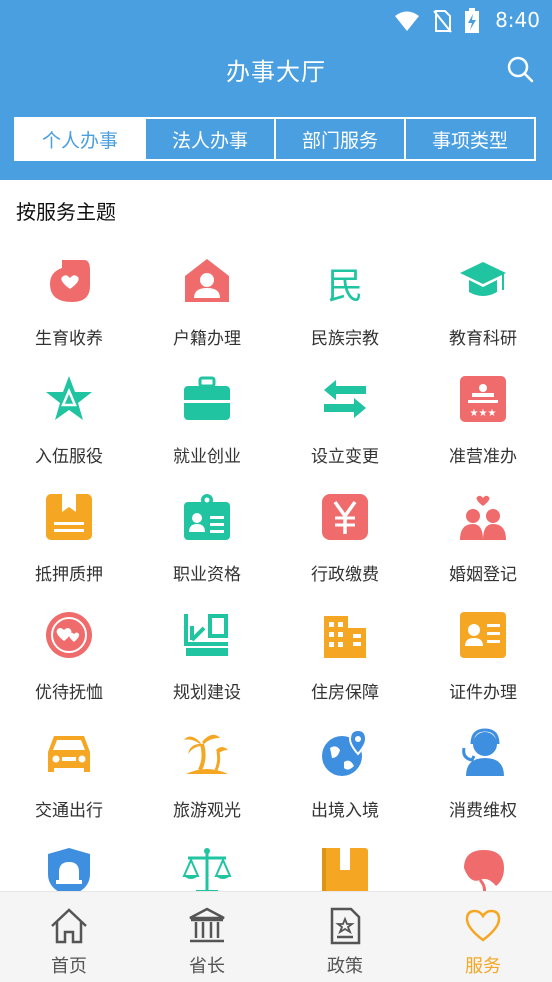  I want to click on service-label: 设立变更, so click(345, 457).